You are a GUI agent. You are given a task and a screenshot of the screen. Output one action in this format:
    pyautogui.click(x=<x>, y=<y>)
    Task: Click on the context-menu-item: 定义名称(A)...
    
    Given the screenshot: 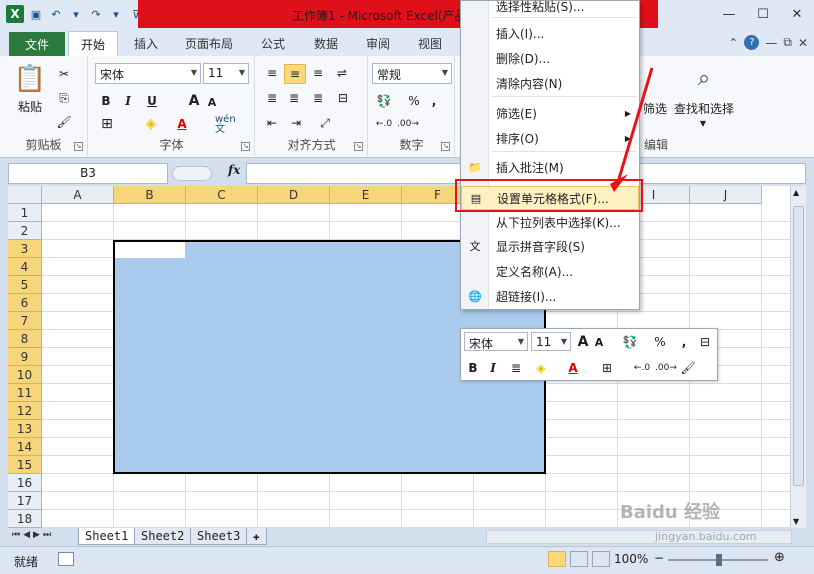 What is the action you would take?
    pyautogui.click(x=550, y=272)
    